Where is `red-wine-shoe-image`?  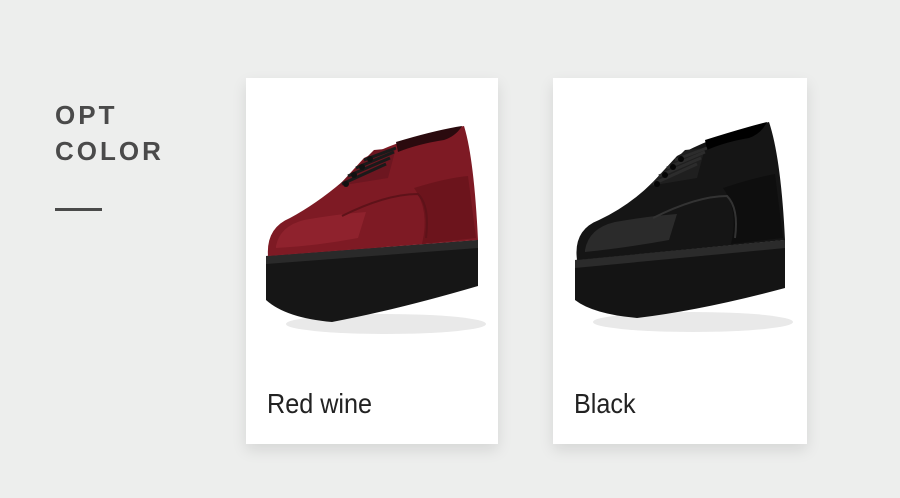
red-wine-shoe-image is located at coordinates (376, 230).